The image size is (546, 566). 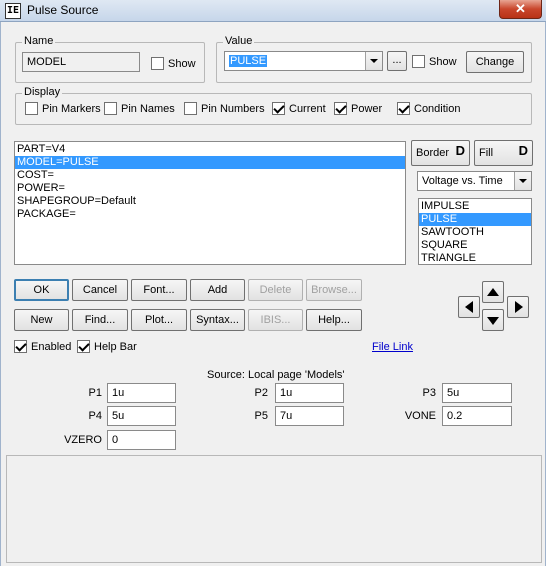 I want to click on enabled-checkbox: Enabled, so click(x=42, y=346).